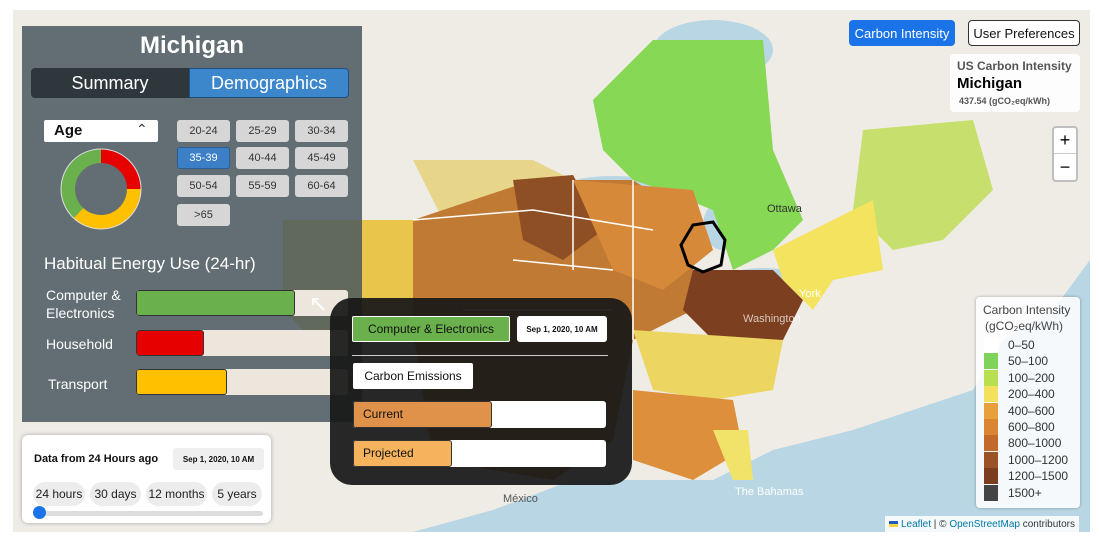 The width and height of the screenshot is (1099, 542). Describe the element at coordinates (79, 344) in the screenshot. I see `bar-label-household: Household` at that location.